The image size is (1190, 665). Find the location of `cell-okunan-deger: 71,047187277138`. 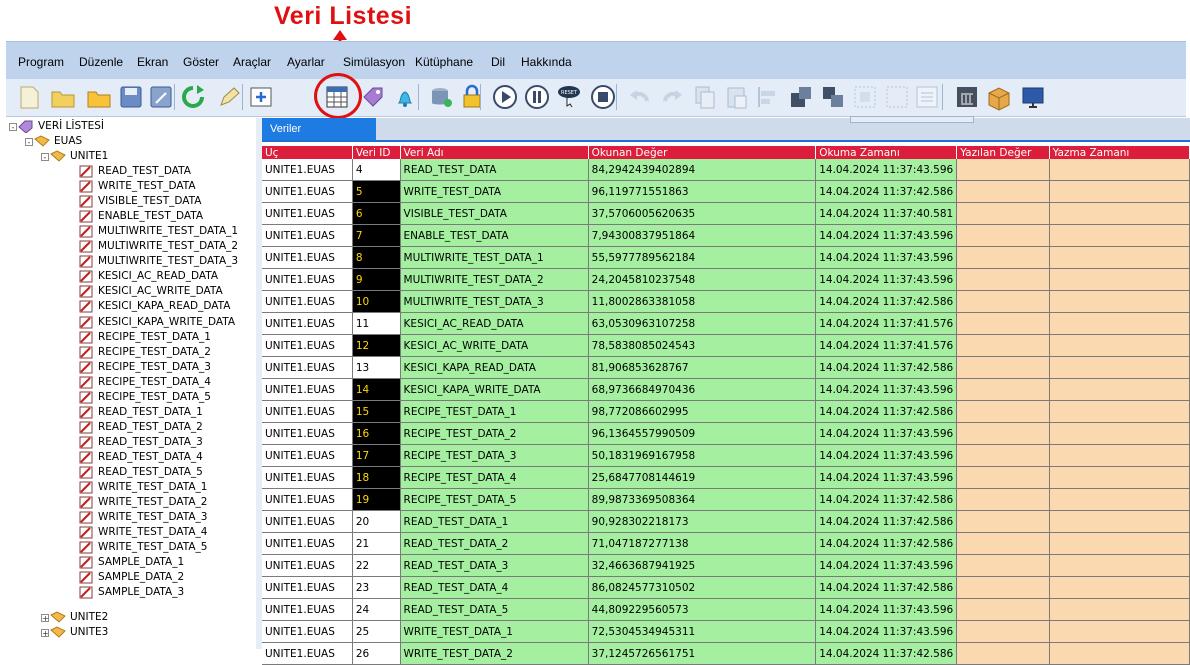

cell-okunan-deger: 71,047187277138 is located at coordinates (702, 543).